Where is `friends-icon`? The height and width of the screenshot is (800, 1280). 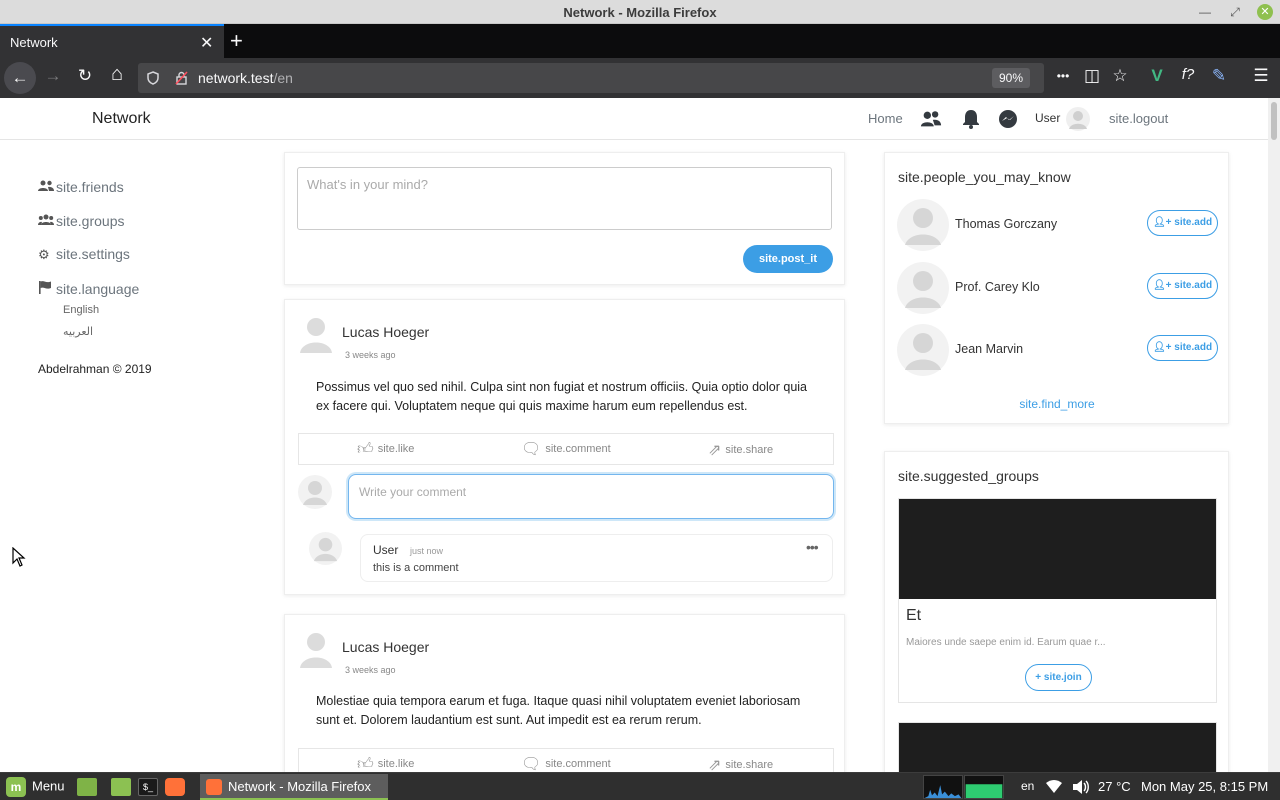 friends-icon is located at coordinates (931, 119).